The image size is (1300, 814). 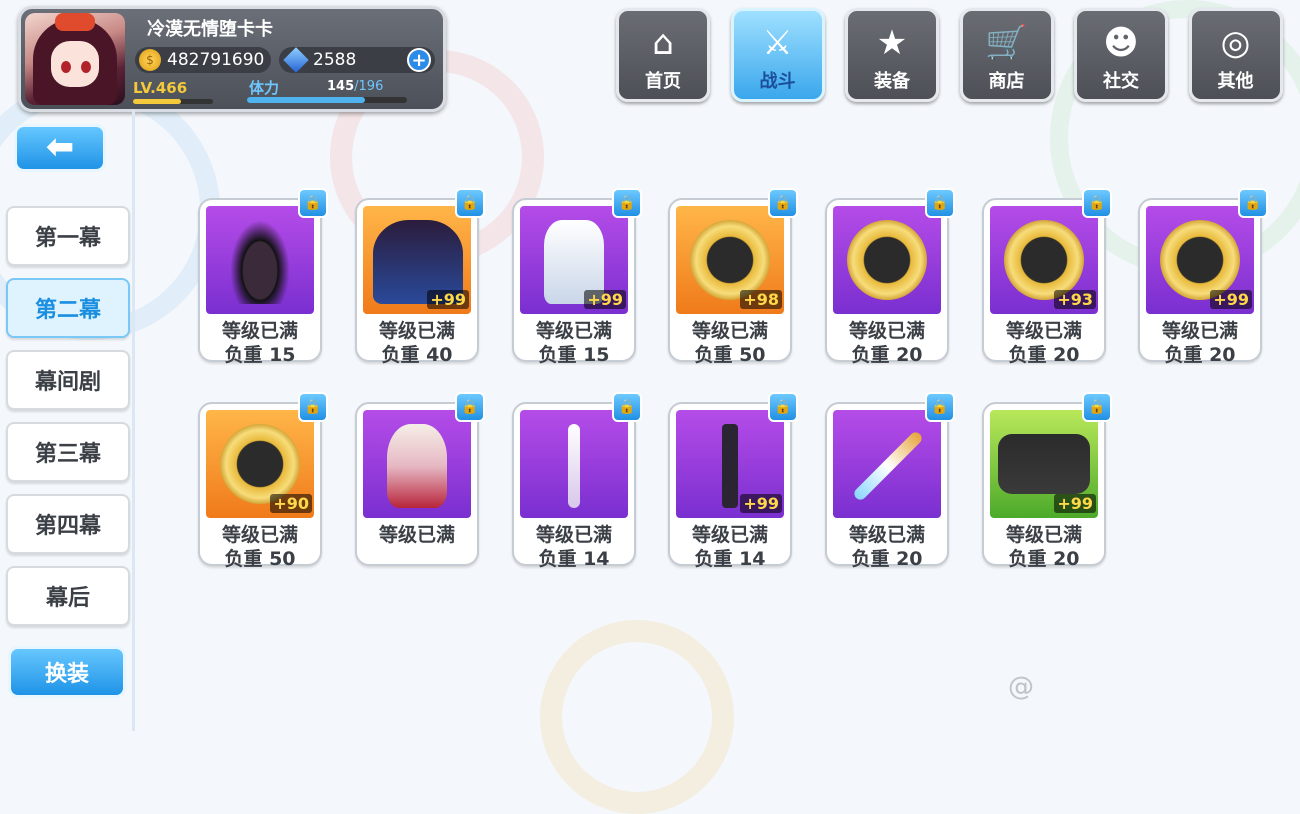 I want to click on side-menu-item-2: 幕间剧, so click(x=68, y=380).